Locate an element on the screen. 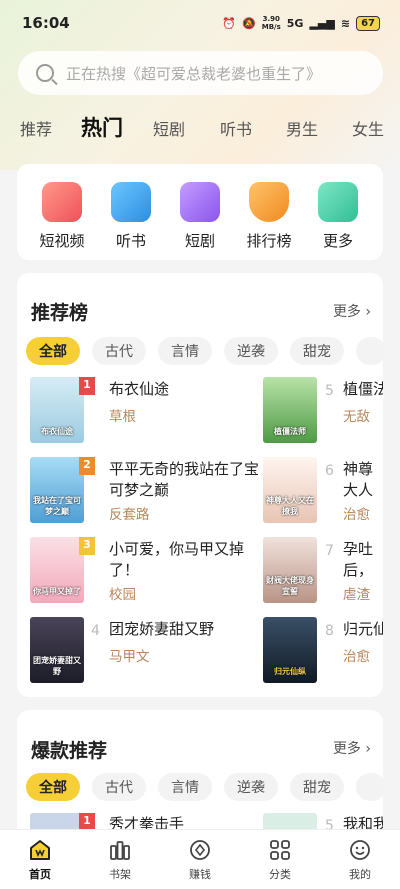  wifi-icon: ≋ is located at coordinates (345, 23).